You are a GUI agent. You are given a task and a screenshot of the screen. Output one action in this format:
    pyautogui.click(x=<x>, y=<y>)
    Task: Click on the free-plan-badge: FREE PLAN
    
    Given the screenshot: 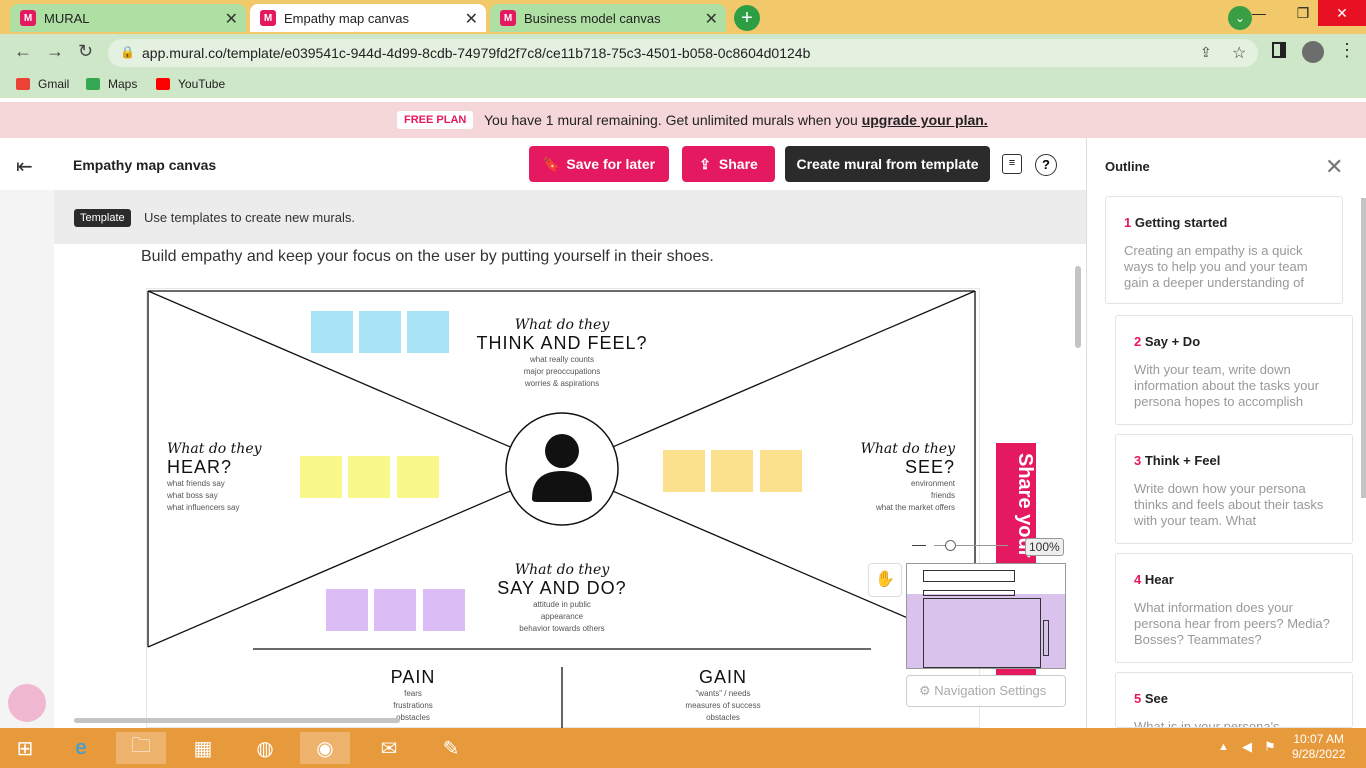 What is the action you would take?
    pyautogui.click(x=435, y=120)
    